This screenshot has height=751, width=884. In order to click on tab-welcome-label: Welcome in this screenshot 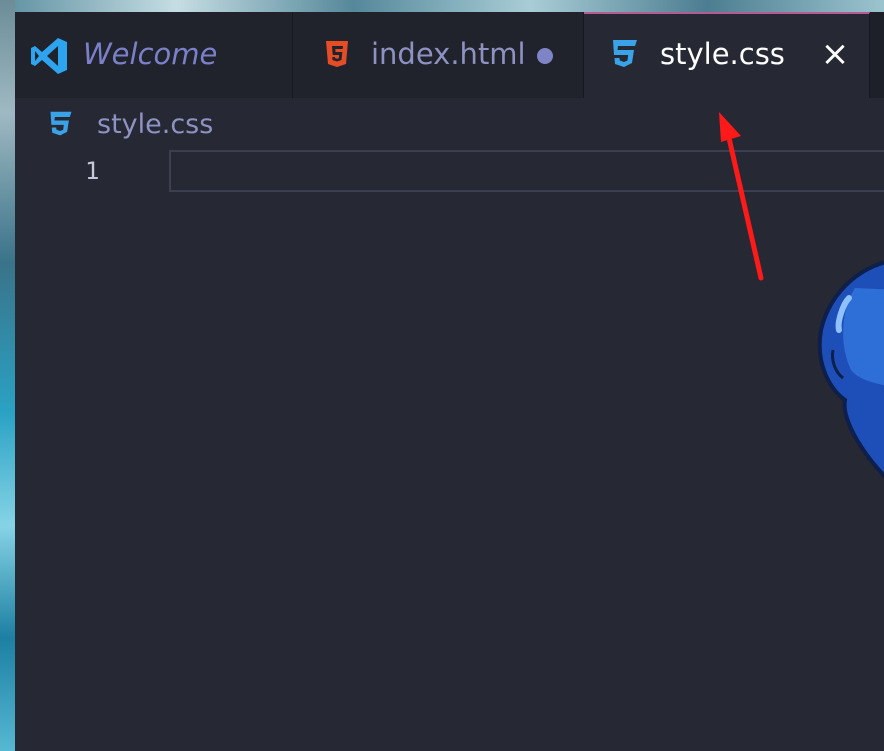, I will do `click(150, 54)`.